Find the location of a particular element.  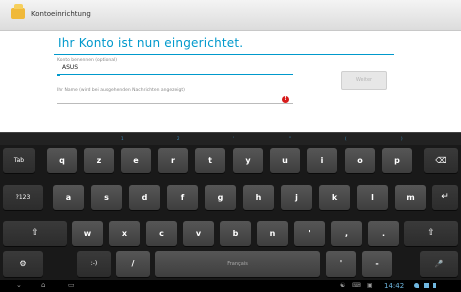

key-y: y is located at coordinates (248, 160).